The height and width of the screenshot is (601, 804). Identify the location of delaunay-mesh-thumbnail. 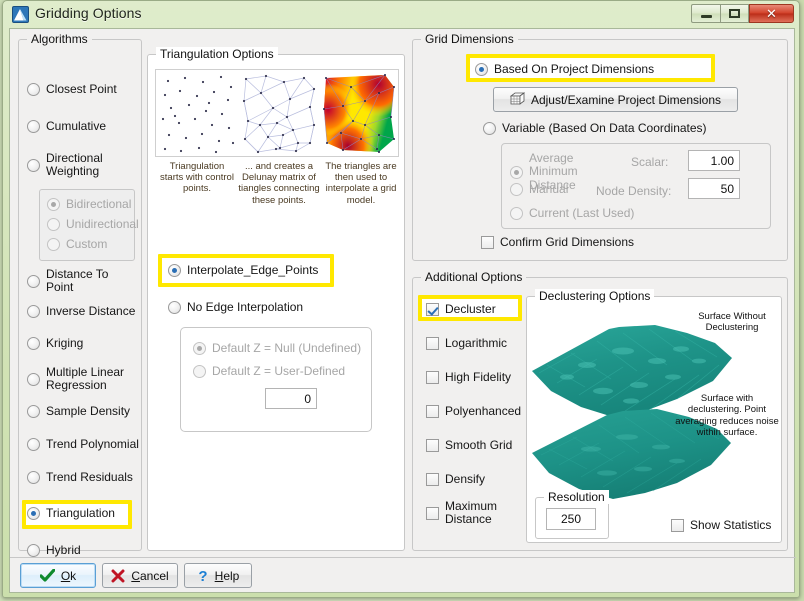
(279, 114).